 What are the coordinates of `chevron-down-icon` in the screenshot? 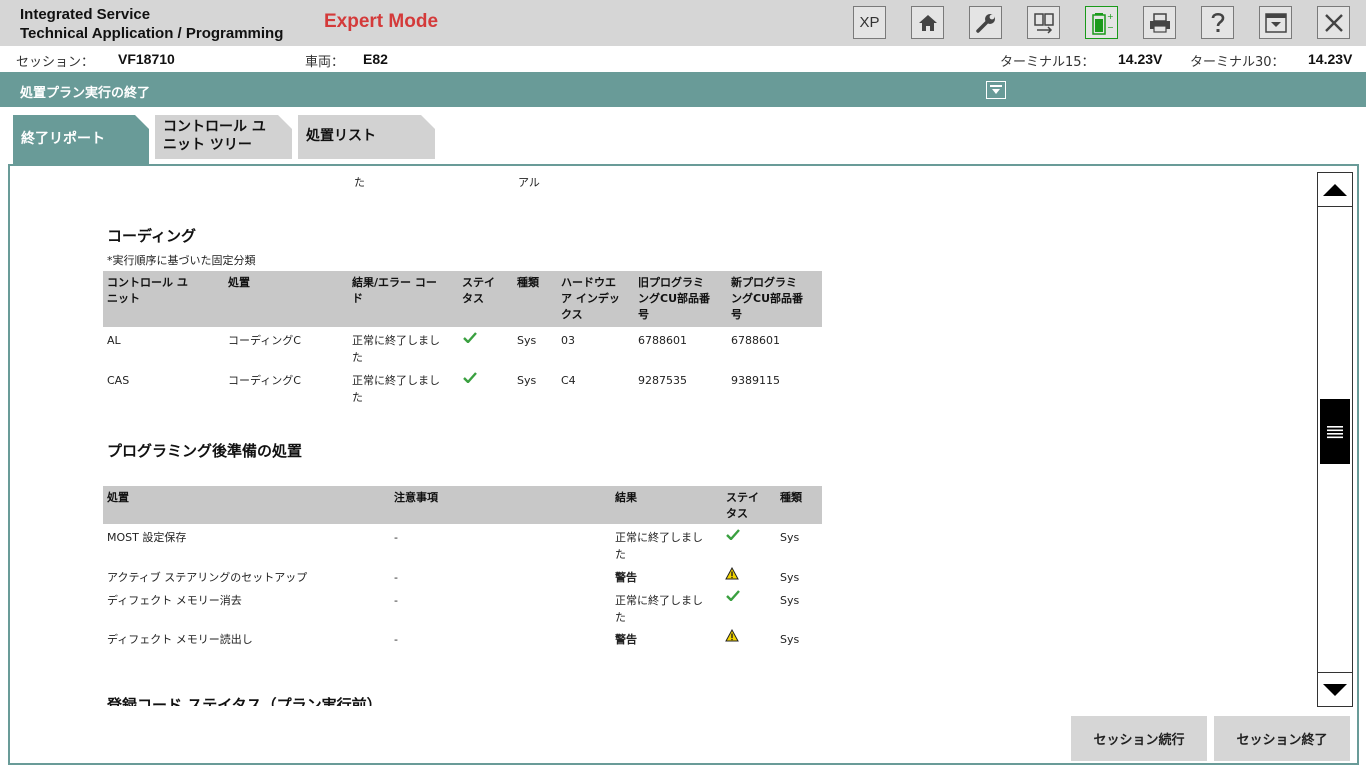 It's located at (996, 89).